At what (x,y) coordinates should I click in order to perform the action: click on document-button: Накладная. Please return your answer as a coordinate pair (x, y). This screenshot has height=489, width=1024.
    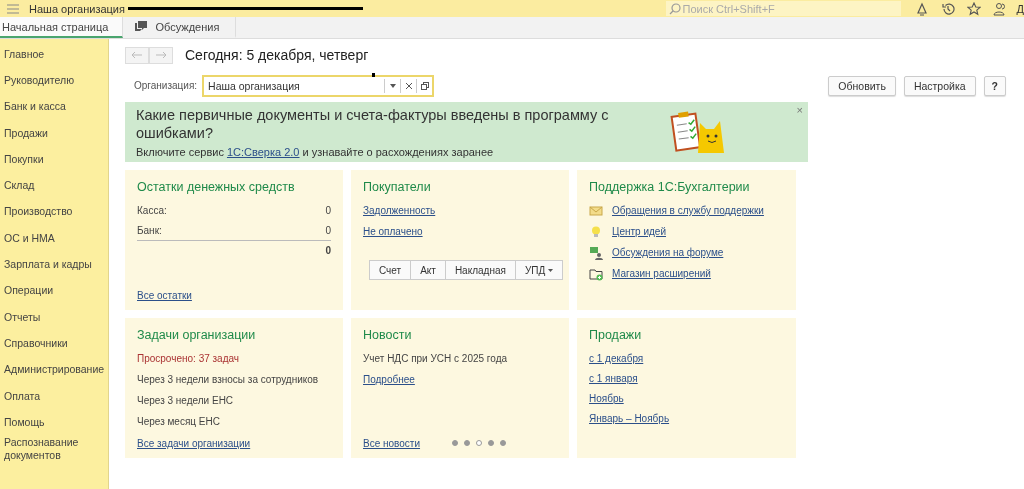
    Looking at the image, I should click on (480, 270).